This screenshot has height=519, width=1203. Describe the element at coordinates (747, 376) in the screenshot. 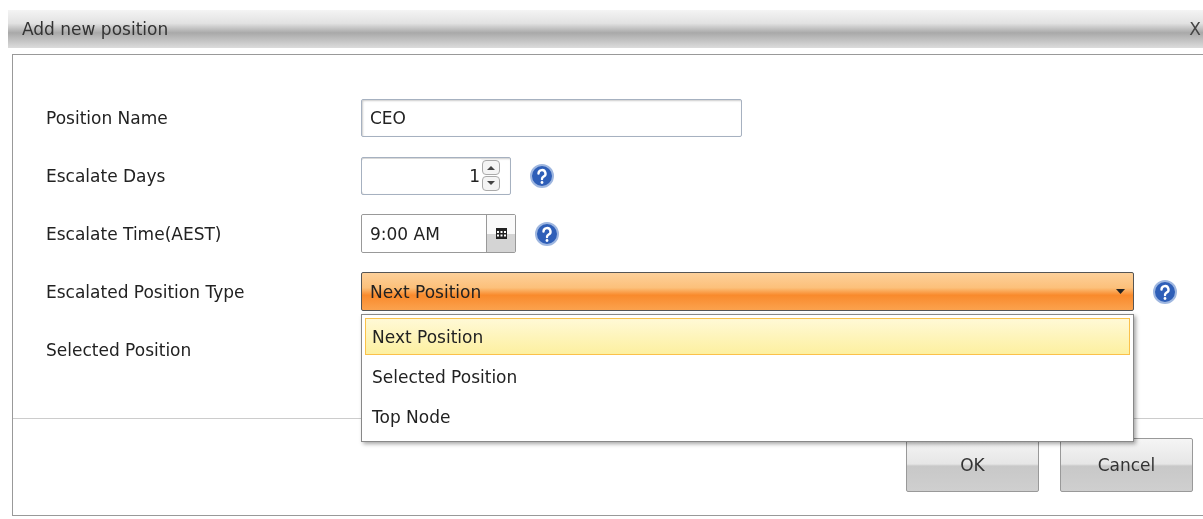

I see `dropdown-option: Selected Position` at that location.